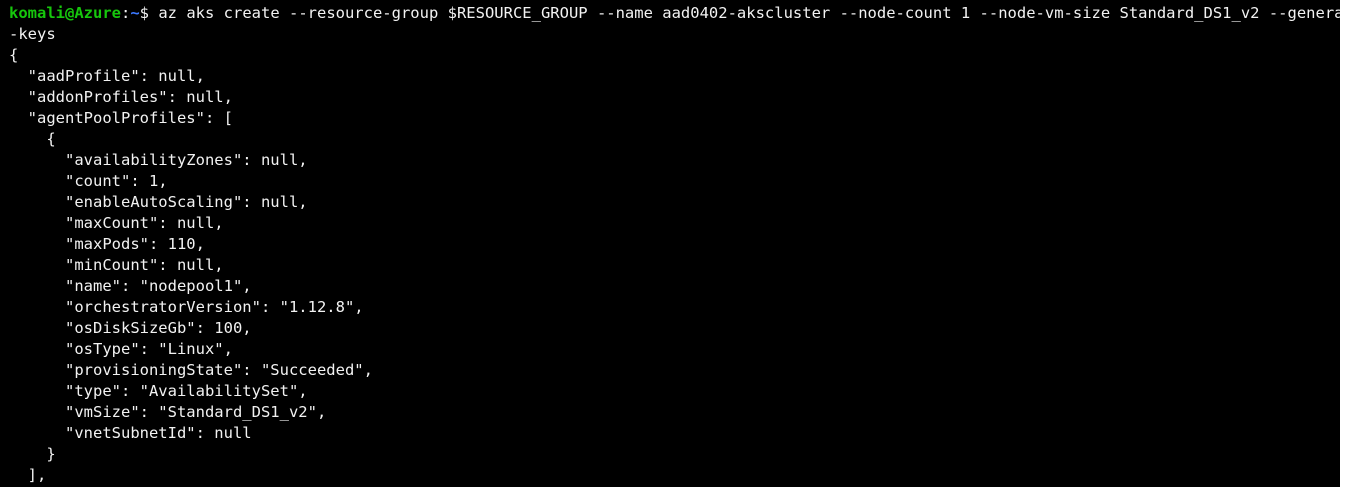 The image size is (1354, 487). I want to click on output-line: "type": "AvailabilitySet",, so click(158, 391).